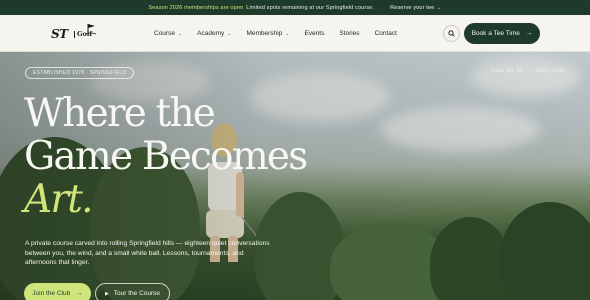  What do you see at coordinates (80, 73) in the screenshot?
I see `established-badge: ESTABLISHED 1978 · SPRINGFIELD` at bounding box center [80, 73].